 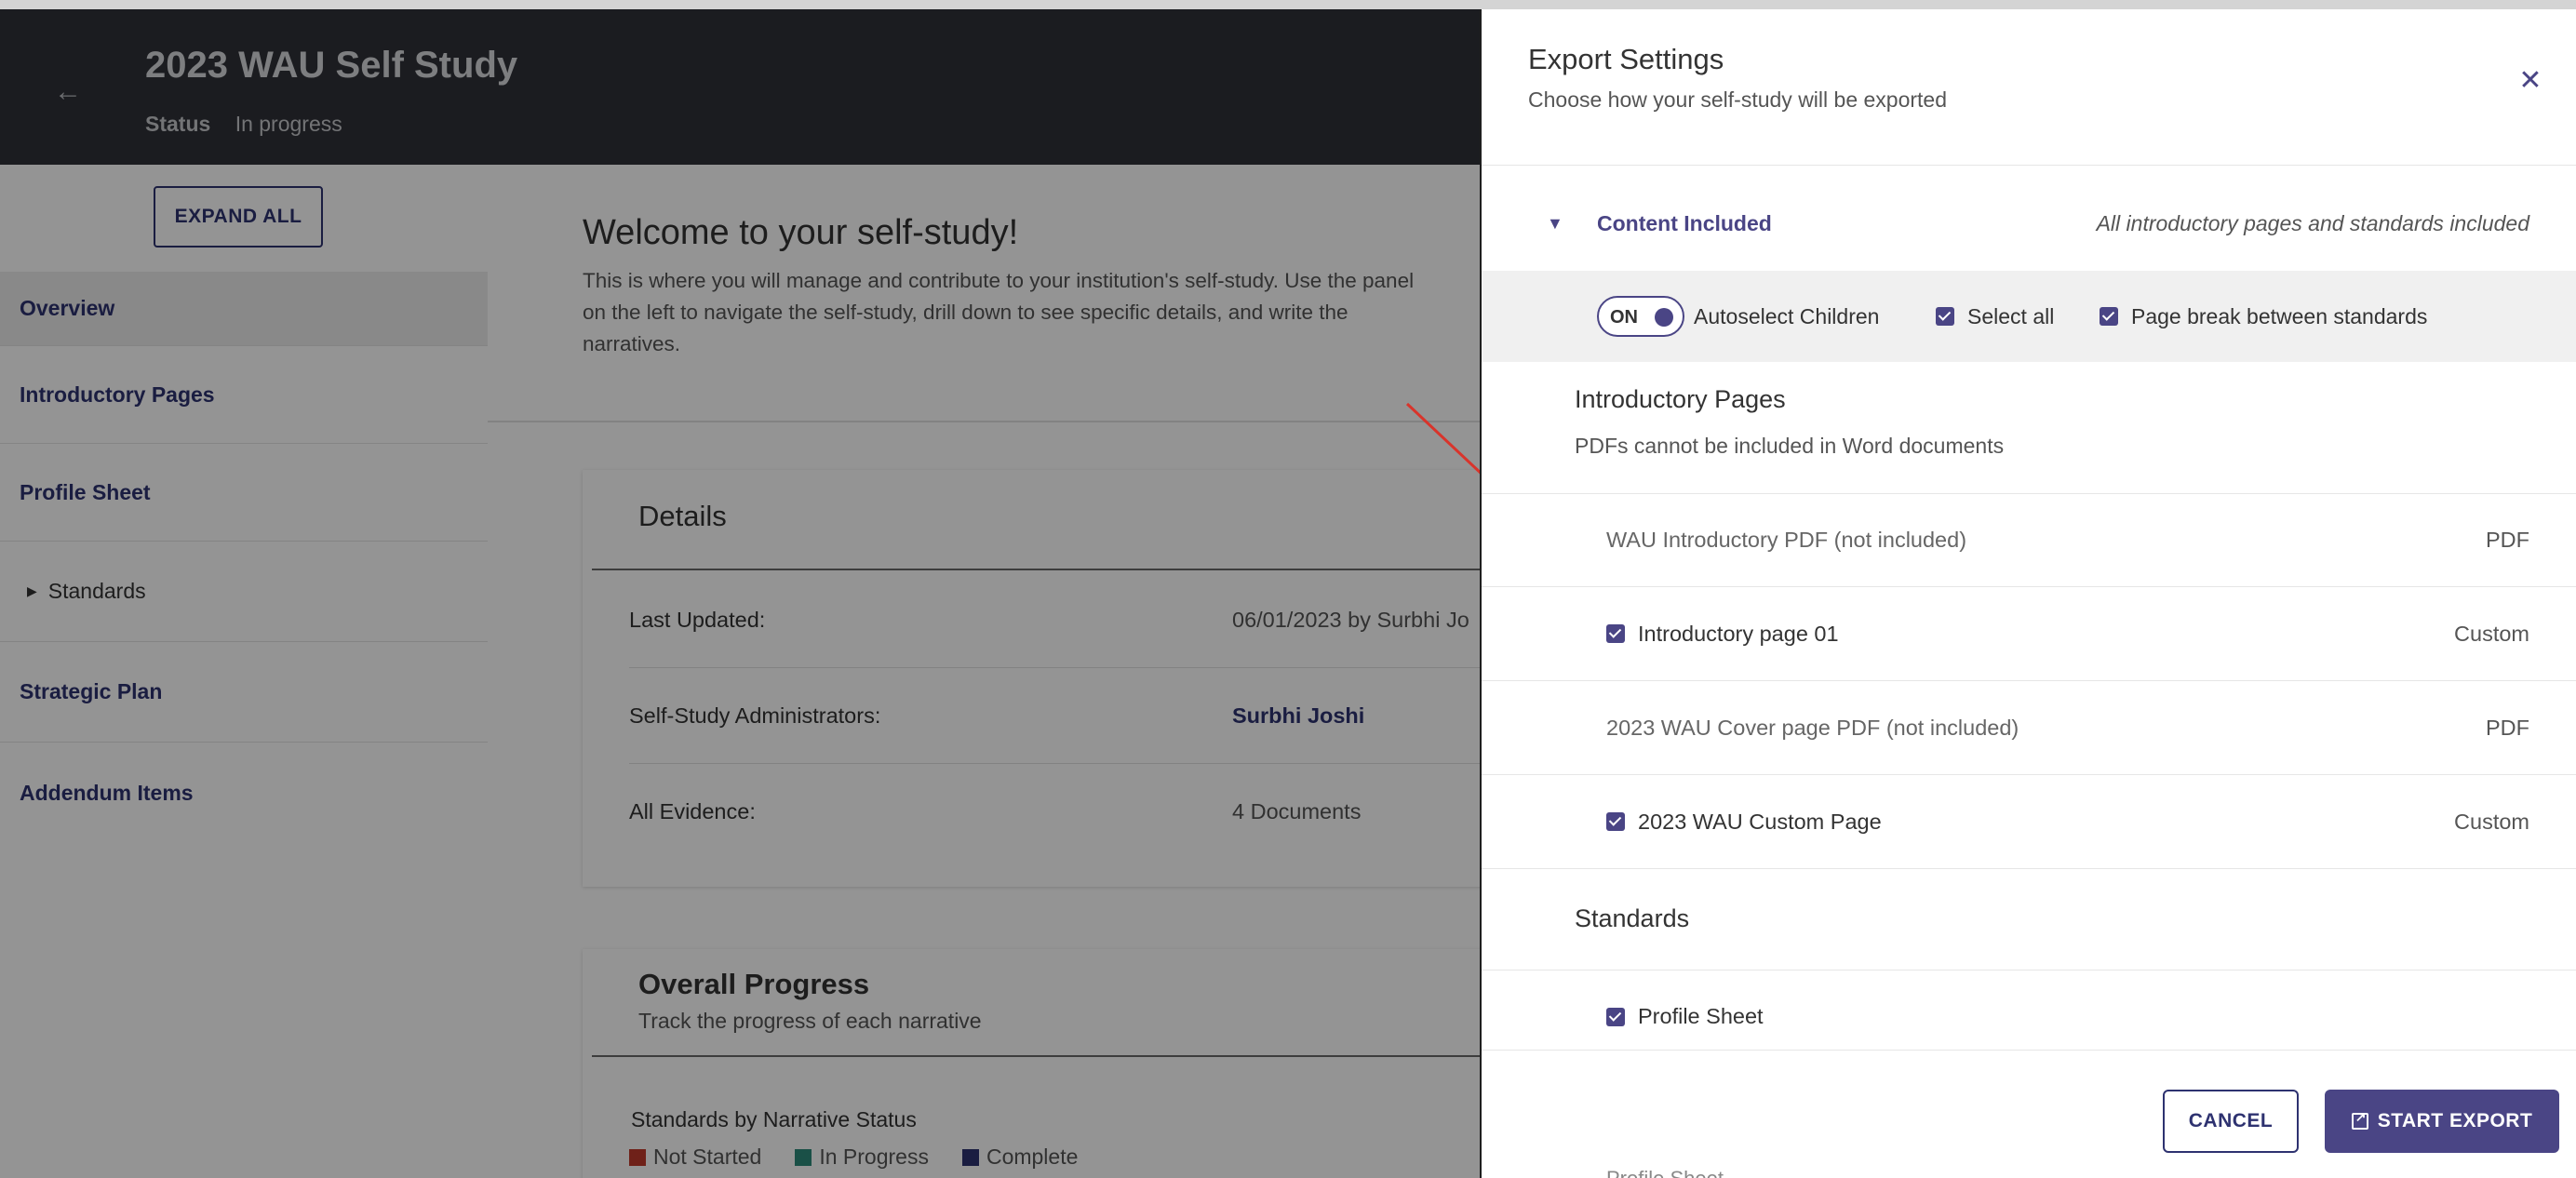 I want to click on drawer-title: Export Settings, so click(x=1626, y=59).